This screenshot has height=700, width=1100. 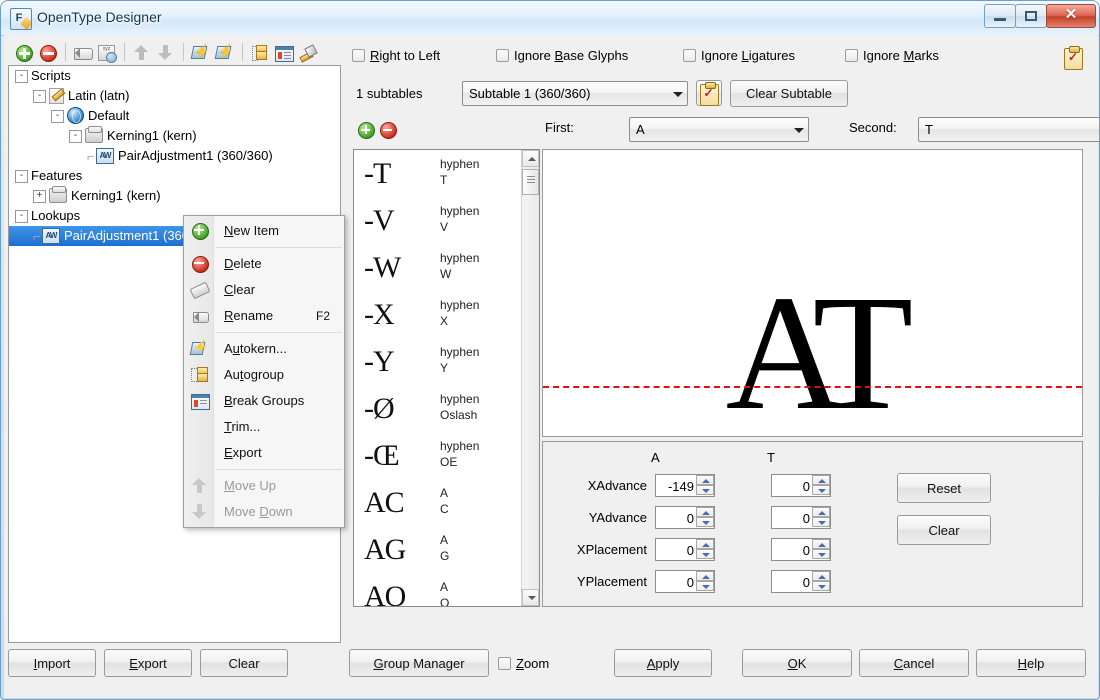 What do you see at coordinates (438, 220) in the screenshot?
I see `pair-list-item: -V hyphen V` at bounding box center [438, 220].